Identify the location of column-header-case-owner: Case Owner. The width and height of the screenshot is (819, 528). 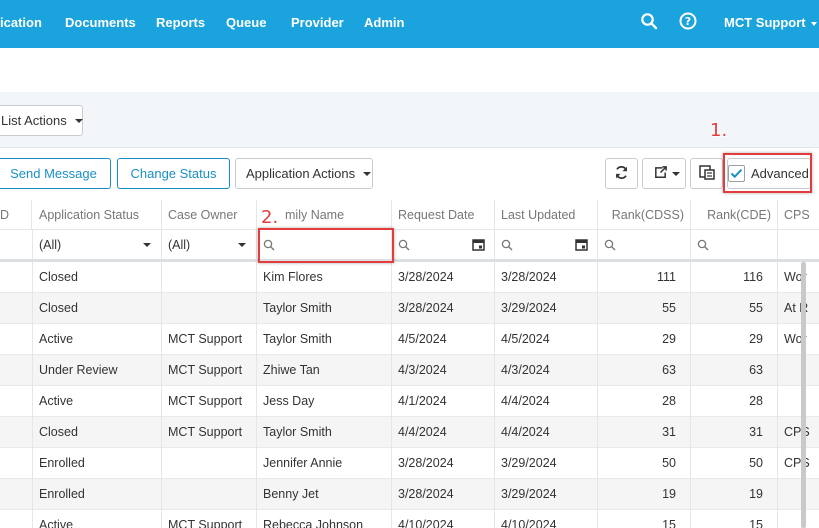
(209, 215).